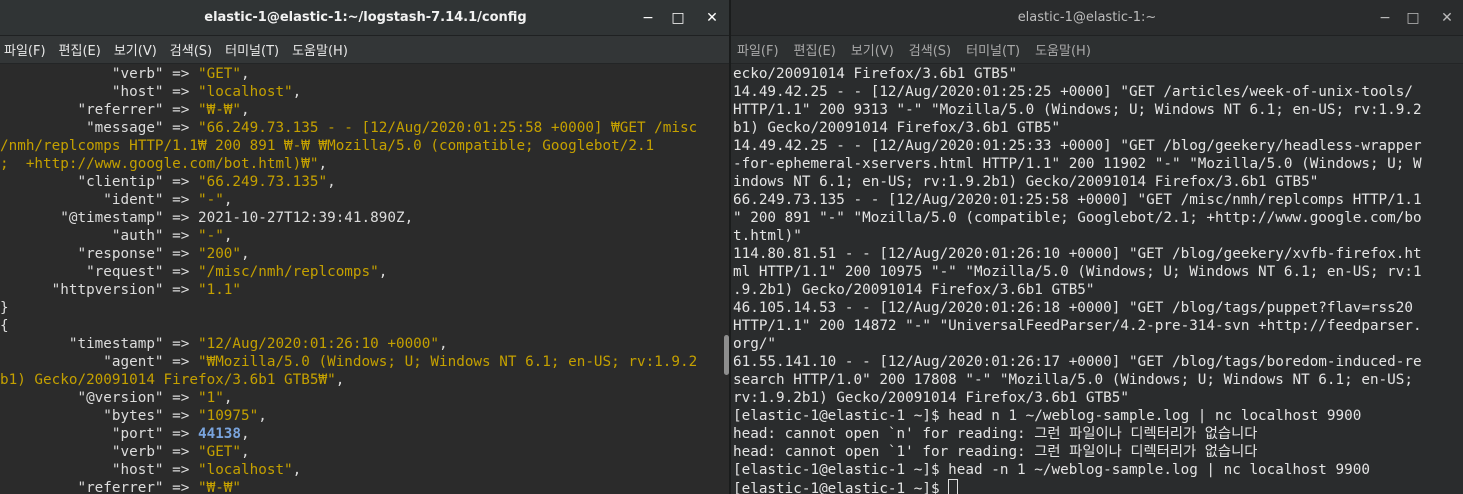  What do you see at coordinates (365, 254) in the screenshot?
I see `output-line: "response" => "200",` at bounding box center [365, 254].